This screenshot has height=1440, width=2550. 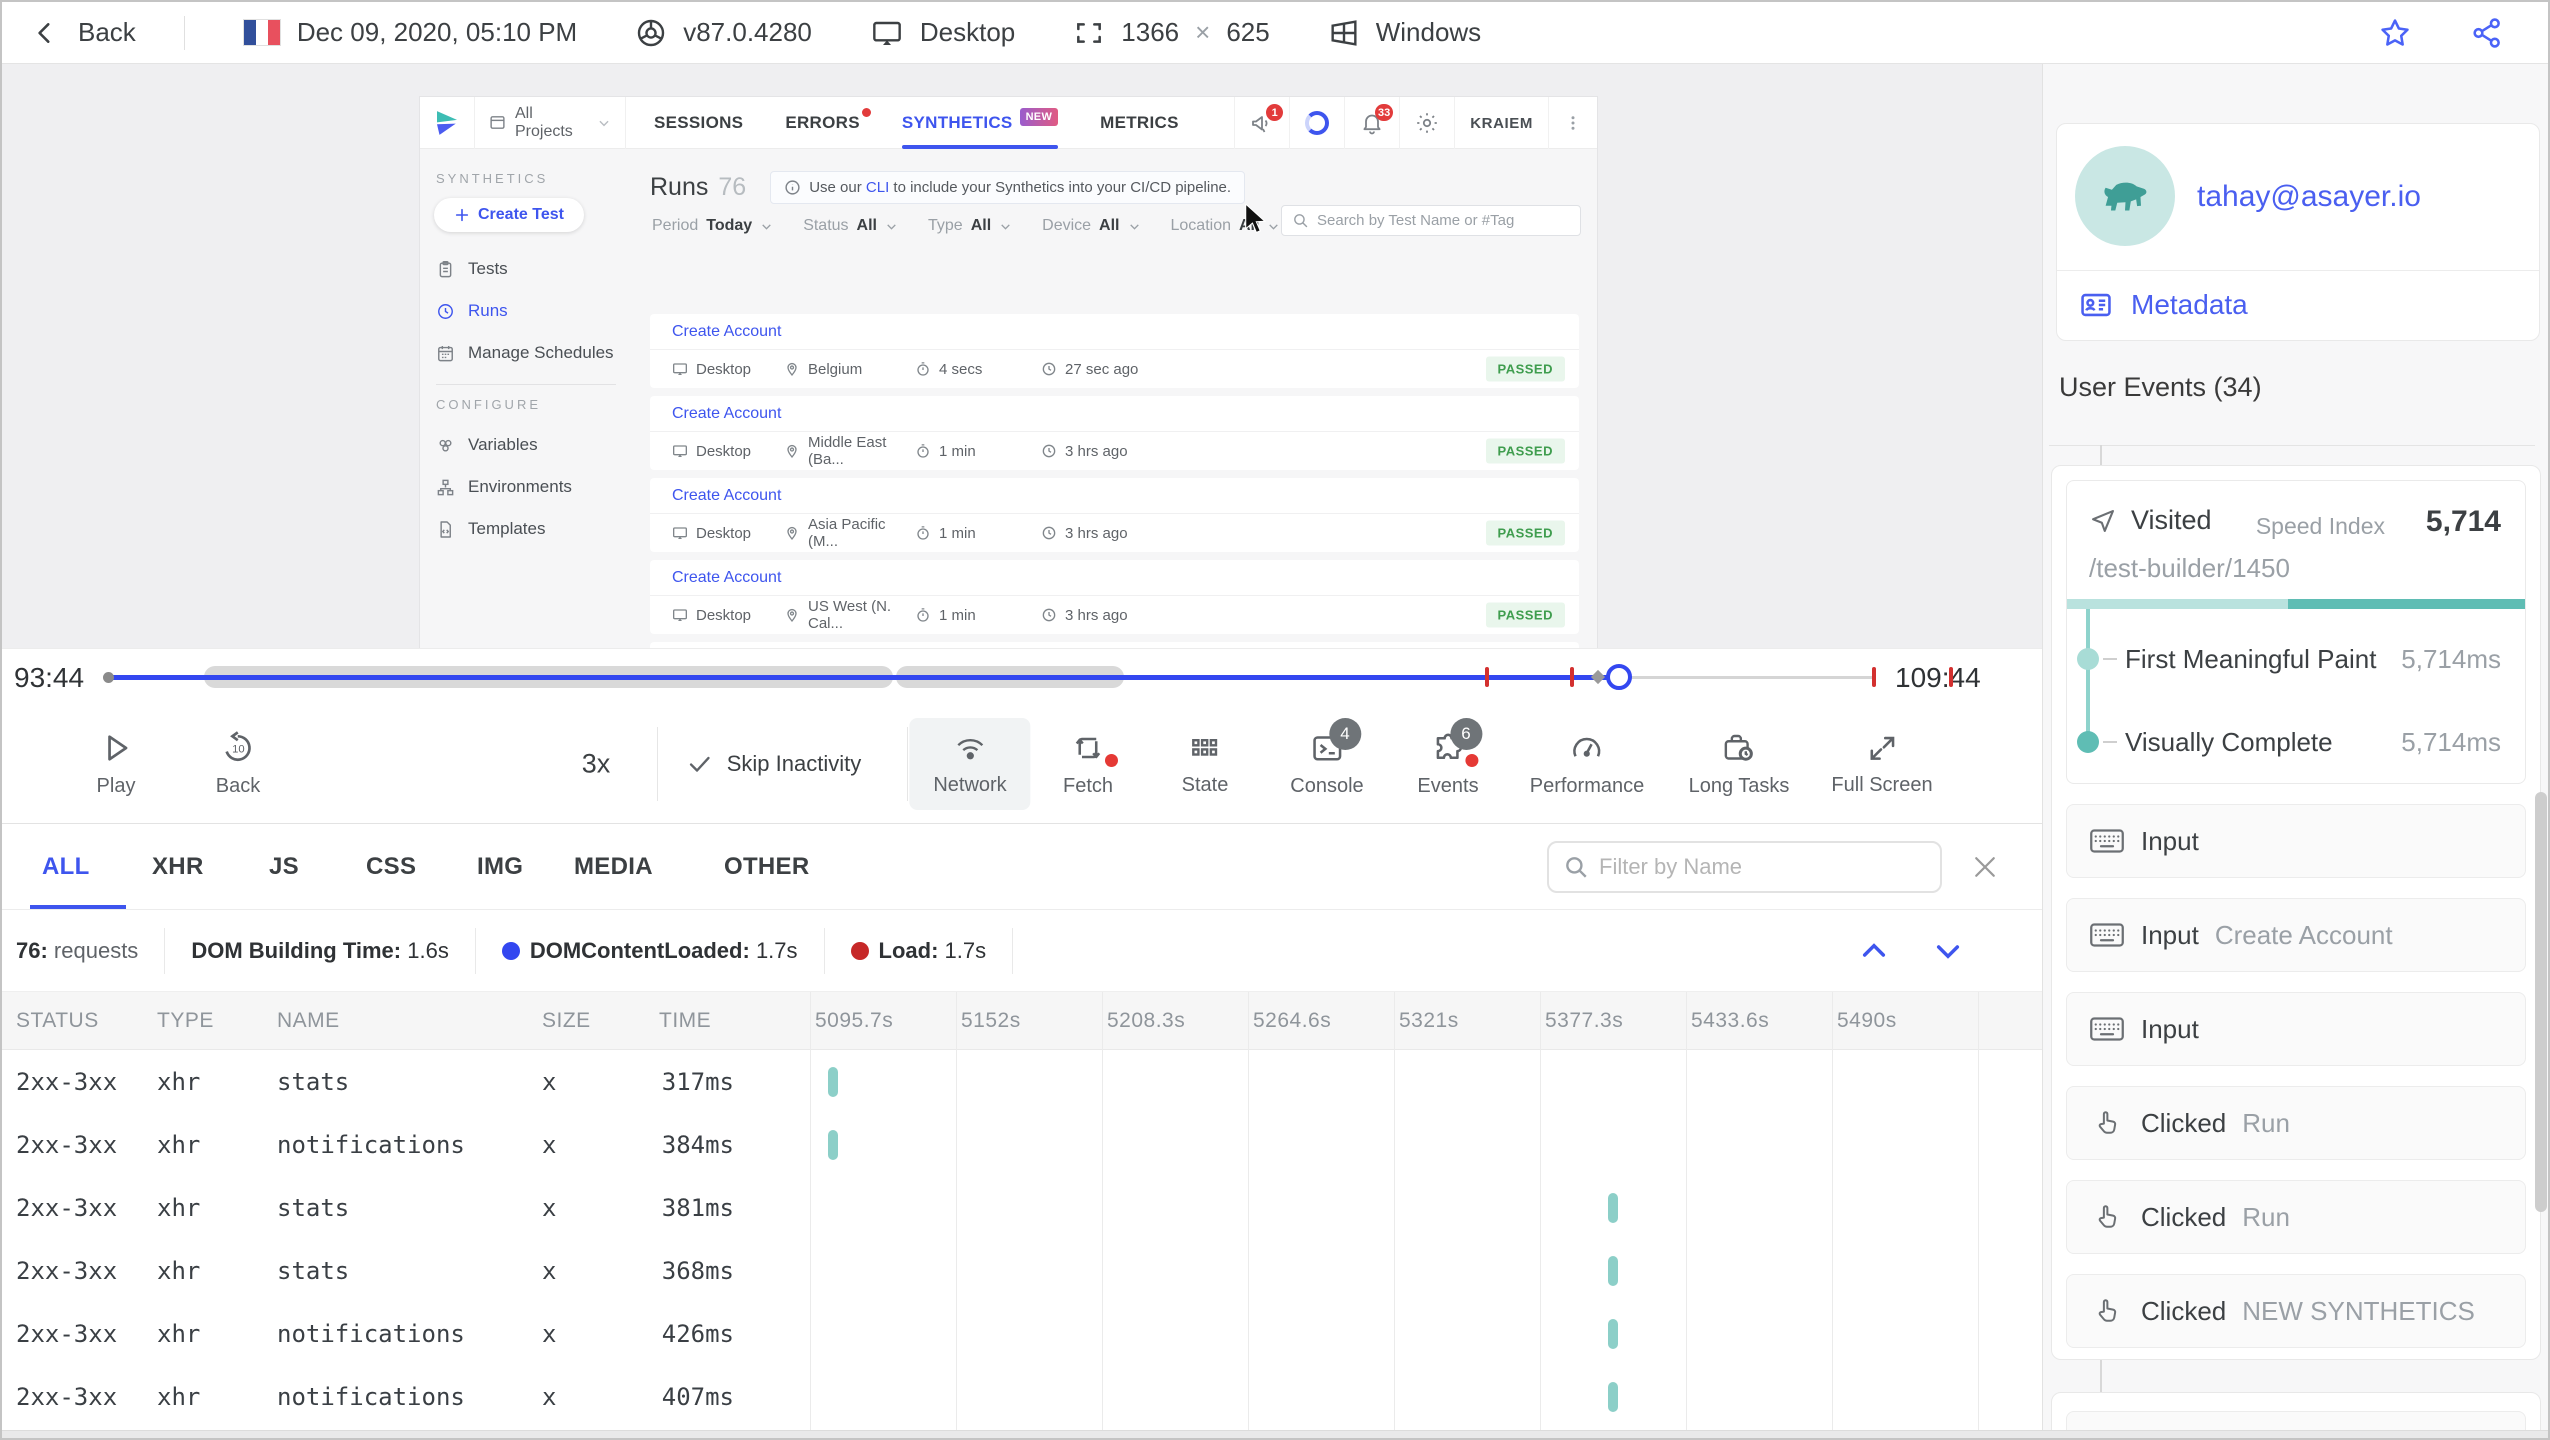 I want to click on tab-sessions: SESSIONS, so click(x=698, y=123).